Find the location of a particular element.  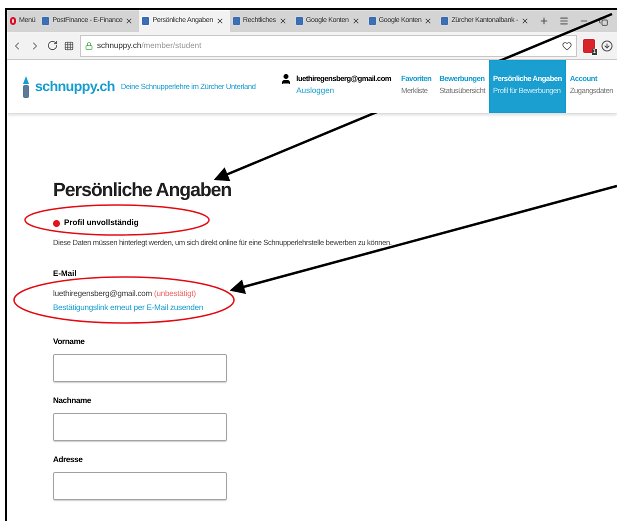

email-label: E-Mail is located at coordinates (65, 274).